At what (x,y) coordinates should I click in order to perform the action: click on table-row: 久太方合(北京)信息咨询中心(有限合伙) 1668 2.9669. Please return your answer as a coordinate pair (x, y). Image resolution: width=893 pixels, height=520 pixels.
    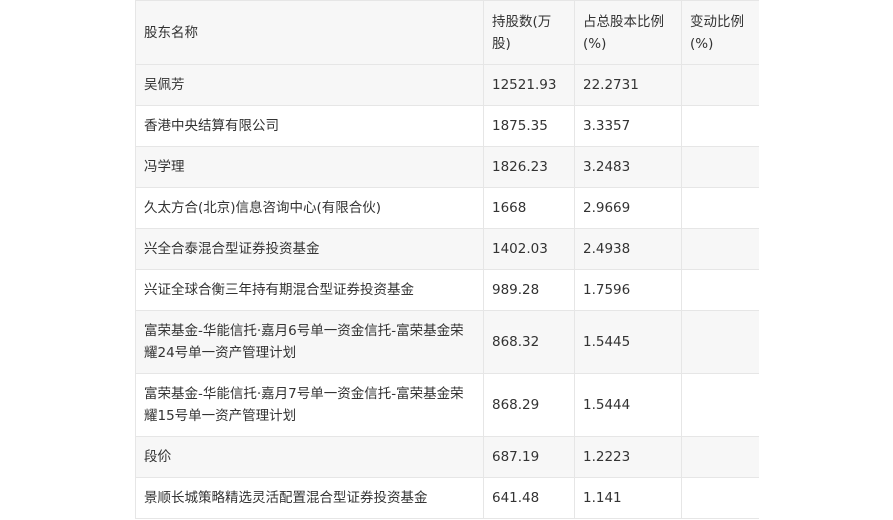
    Looking at the image, I should click on (447, 208).